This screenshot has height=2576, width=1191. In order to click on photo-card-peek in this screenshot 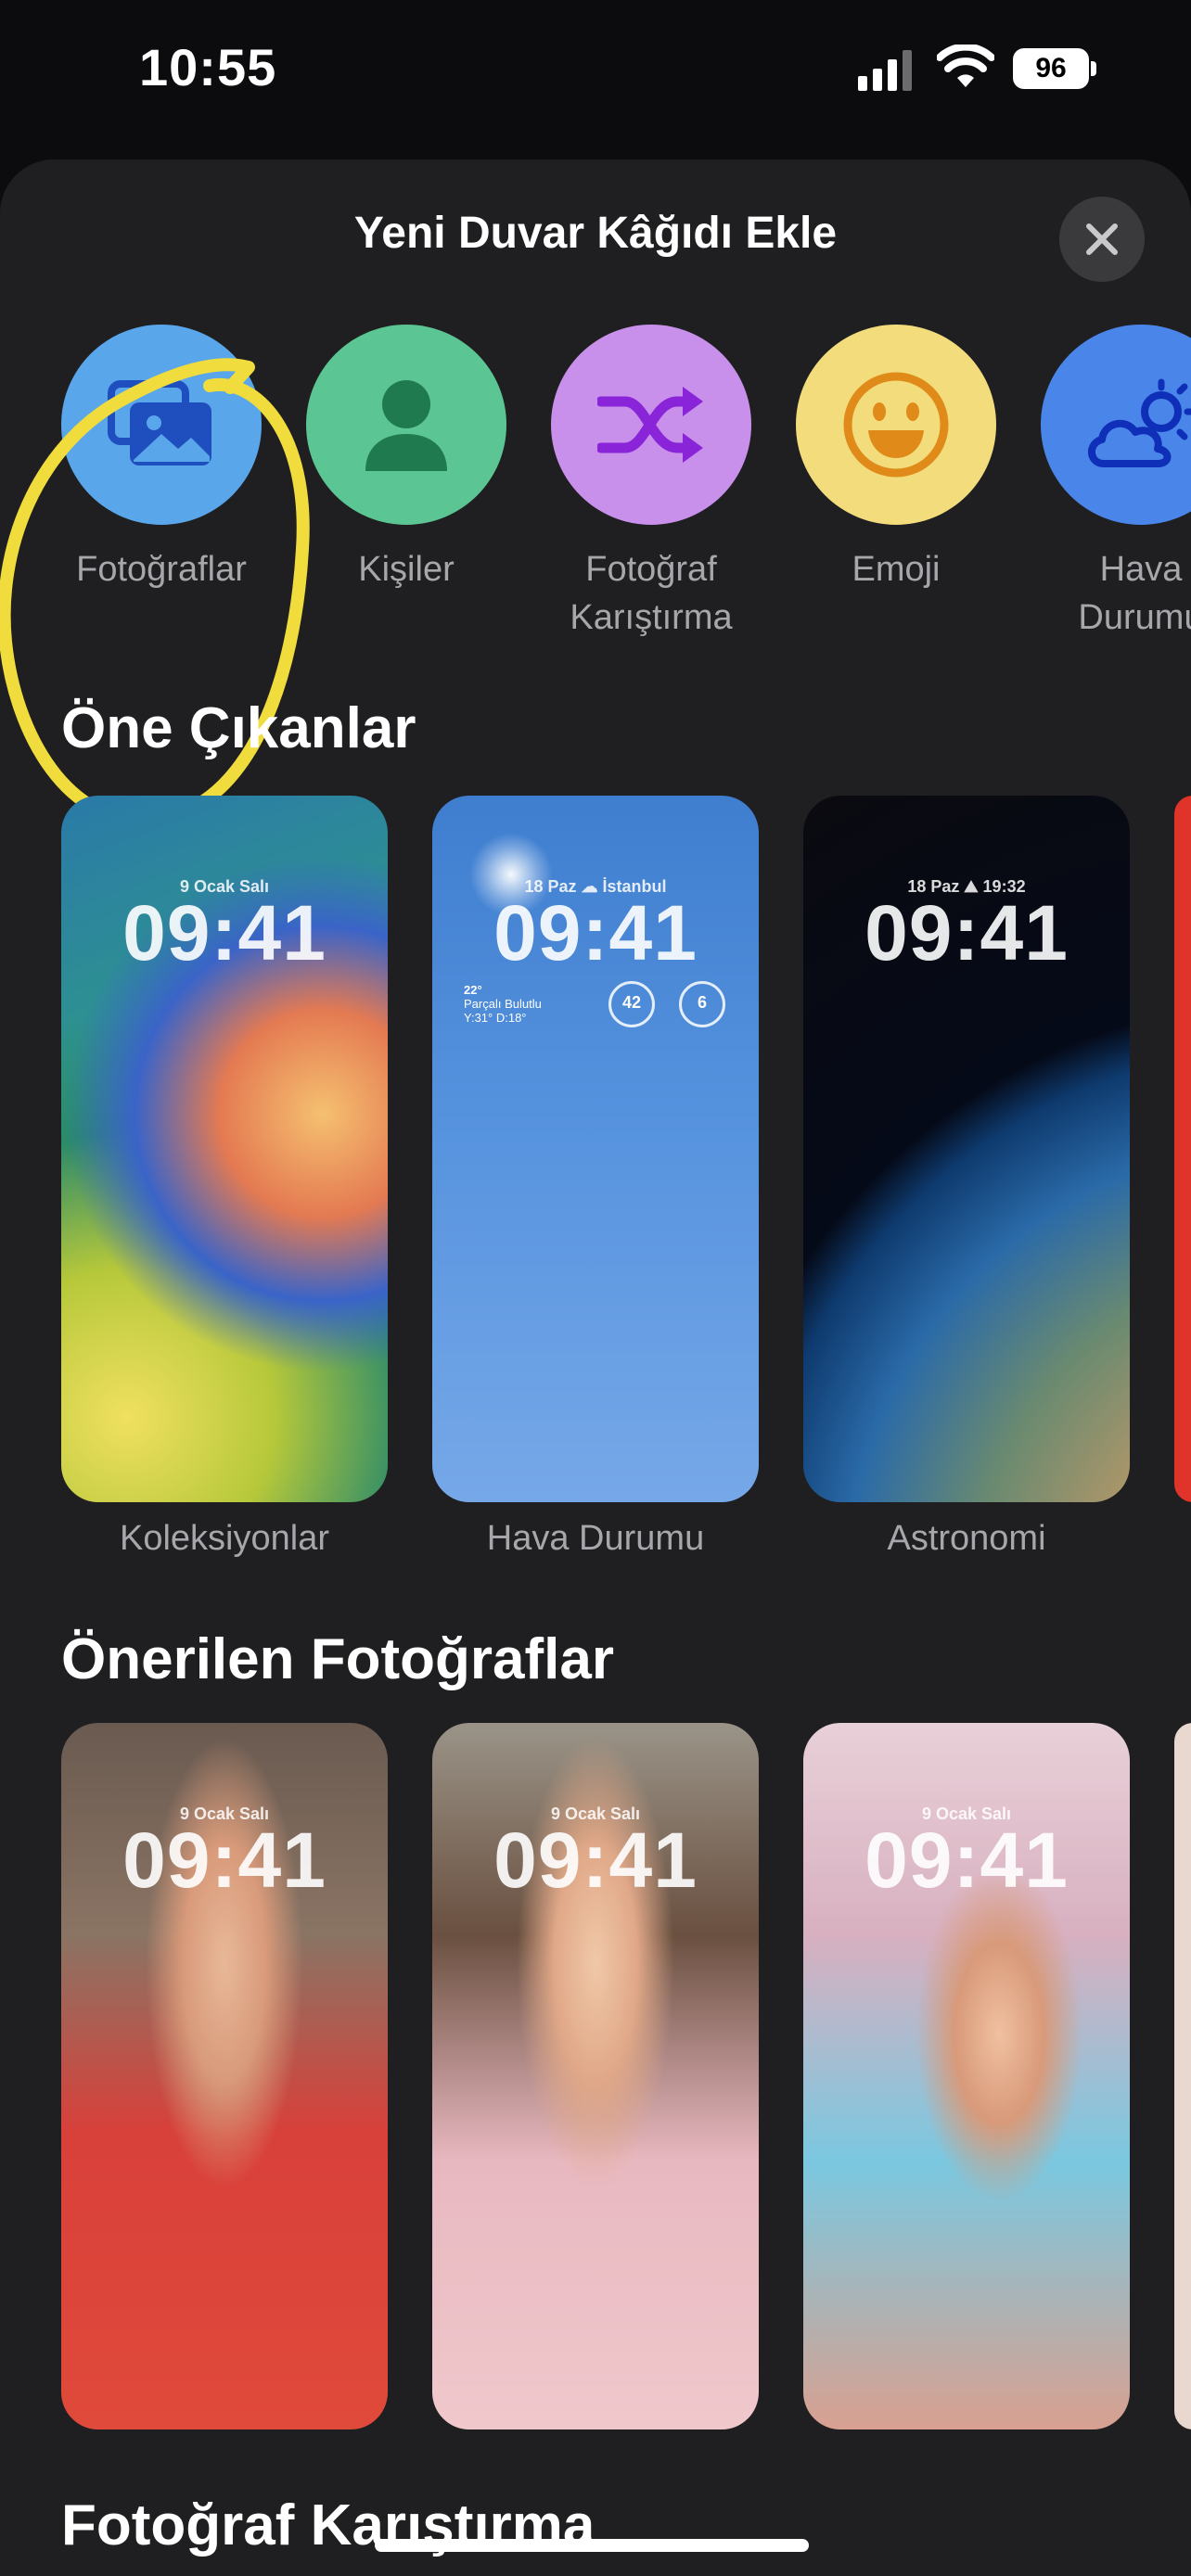, I will do `click(1182, 2076)`.